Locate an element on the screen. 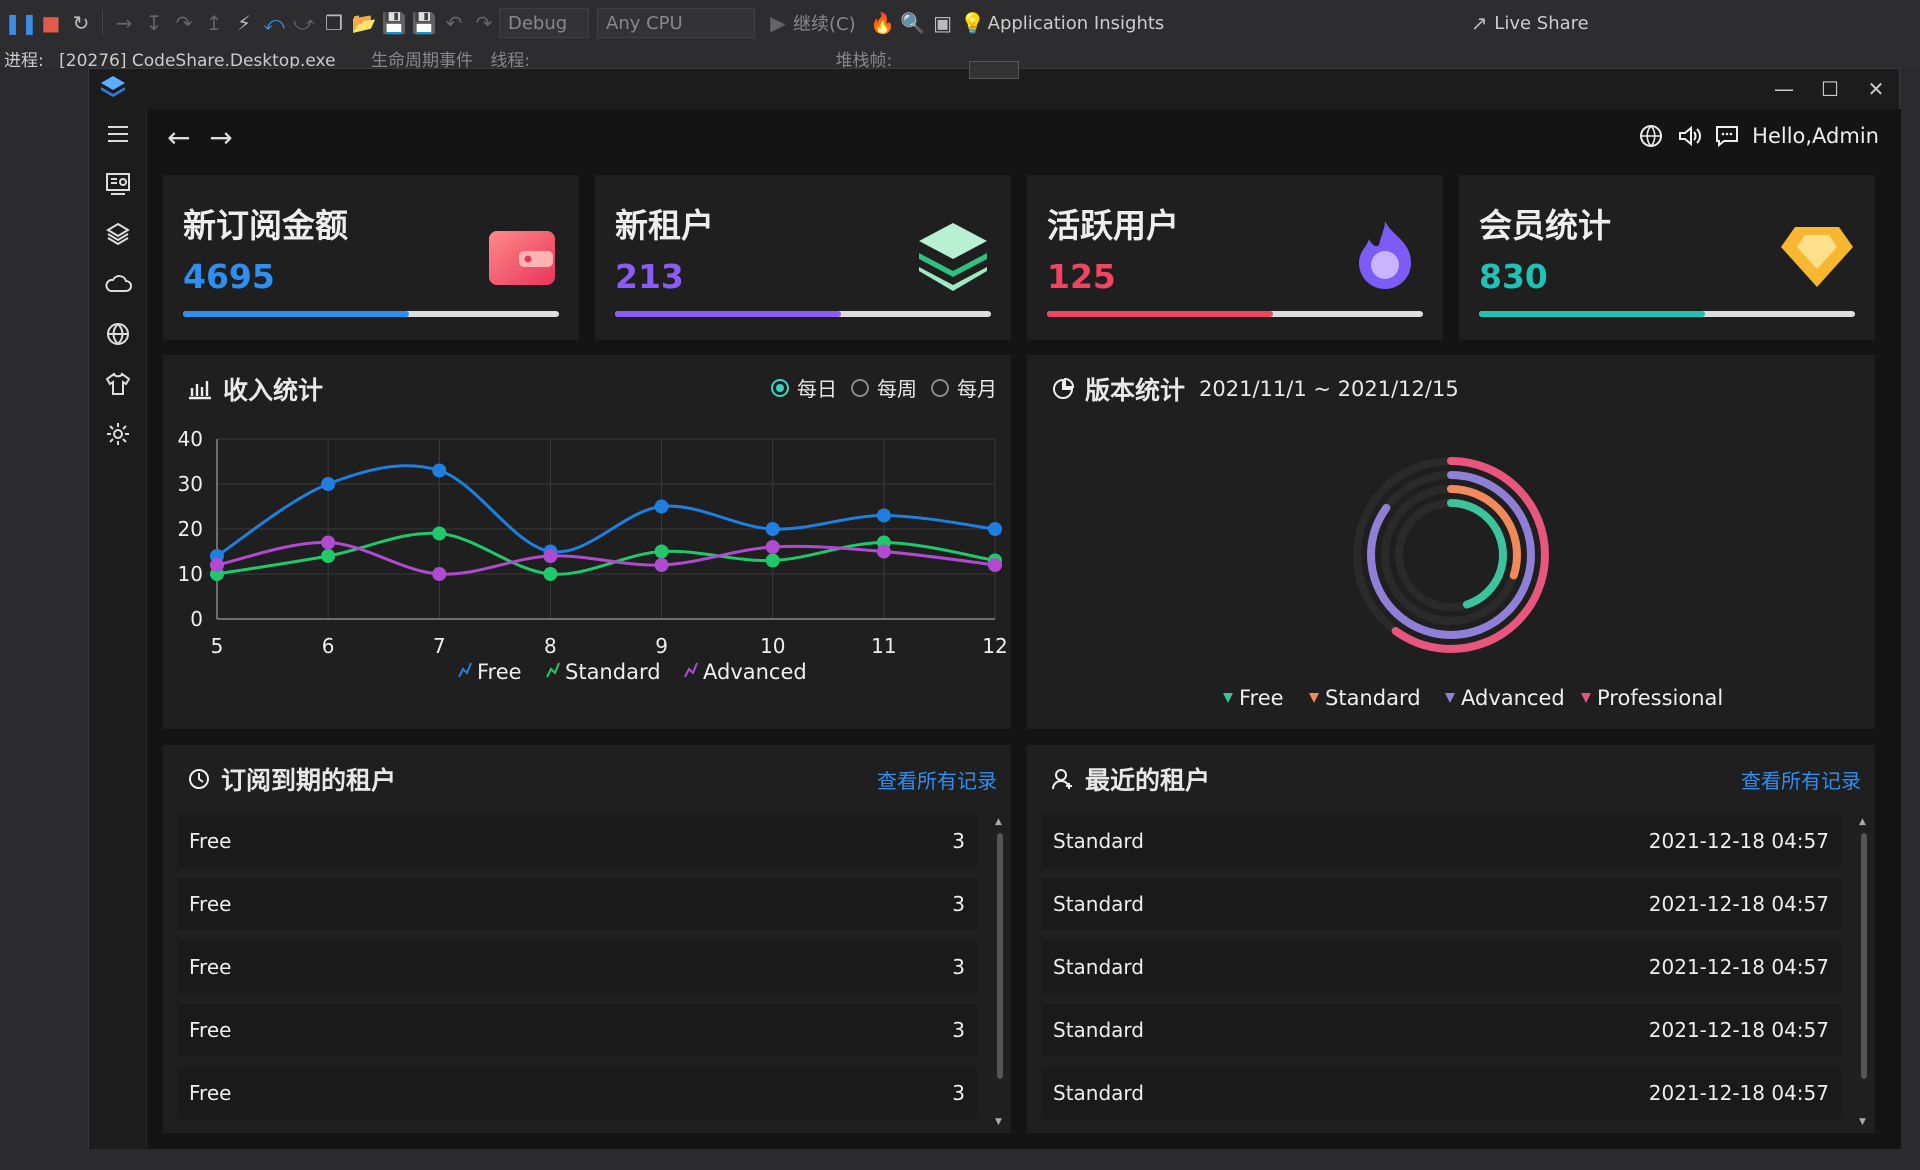 The image size is (1920, 1170). find-icon: 🔍 is located at coordinates (913, 23).